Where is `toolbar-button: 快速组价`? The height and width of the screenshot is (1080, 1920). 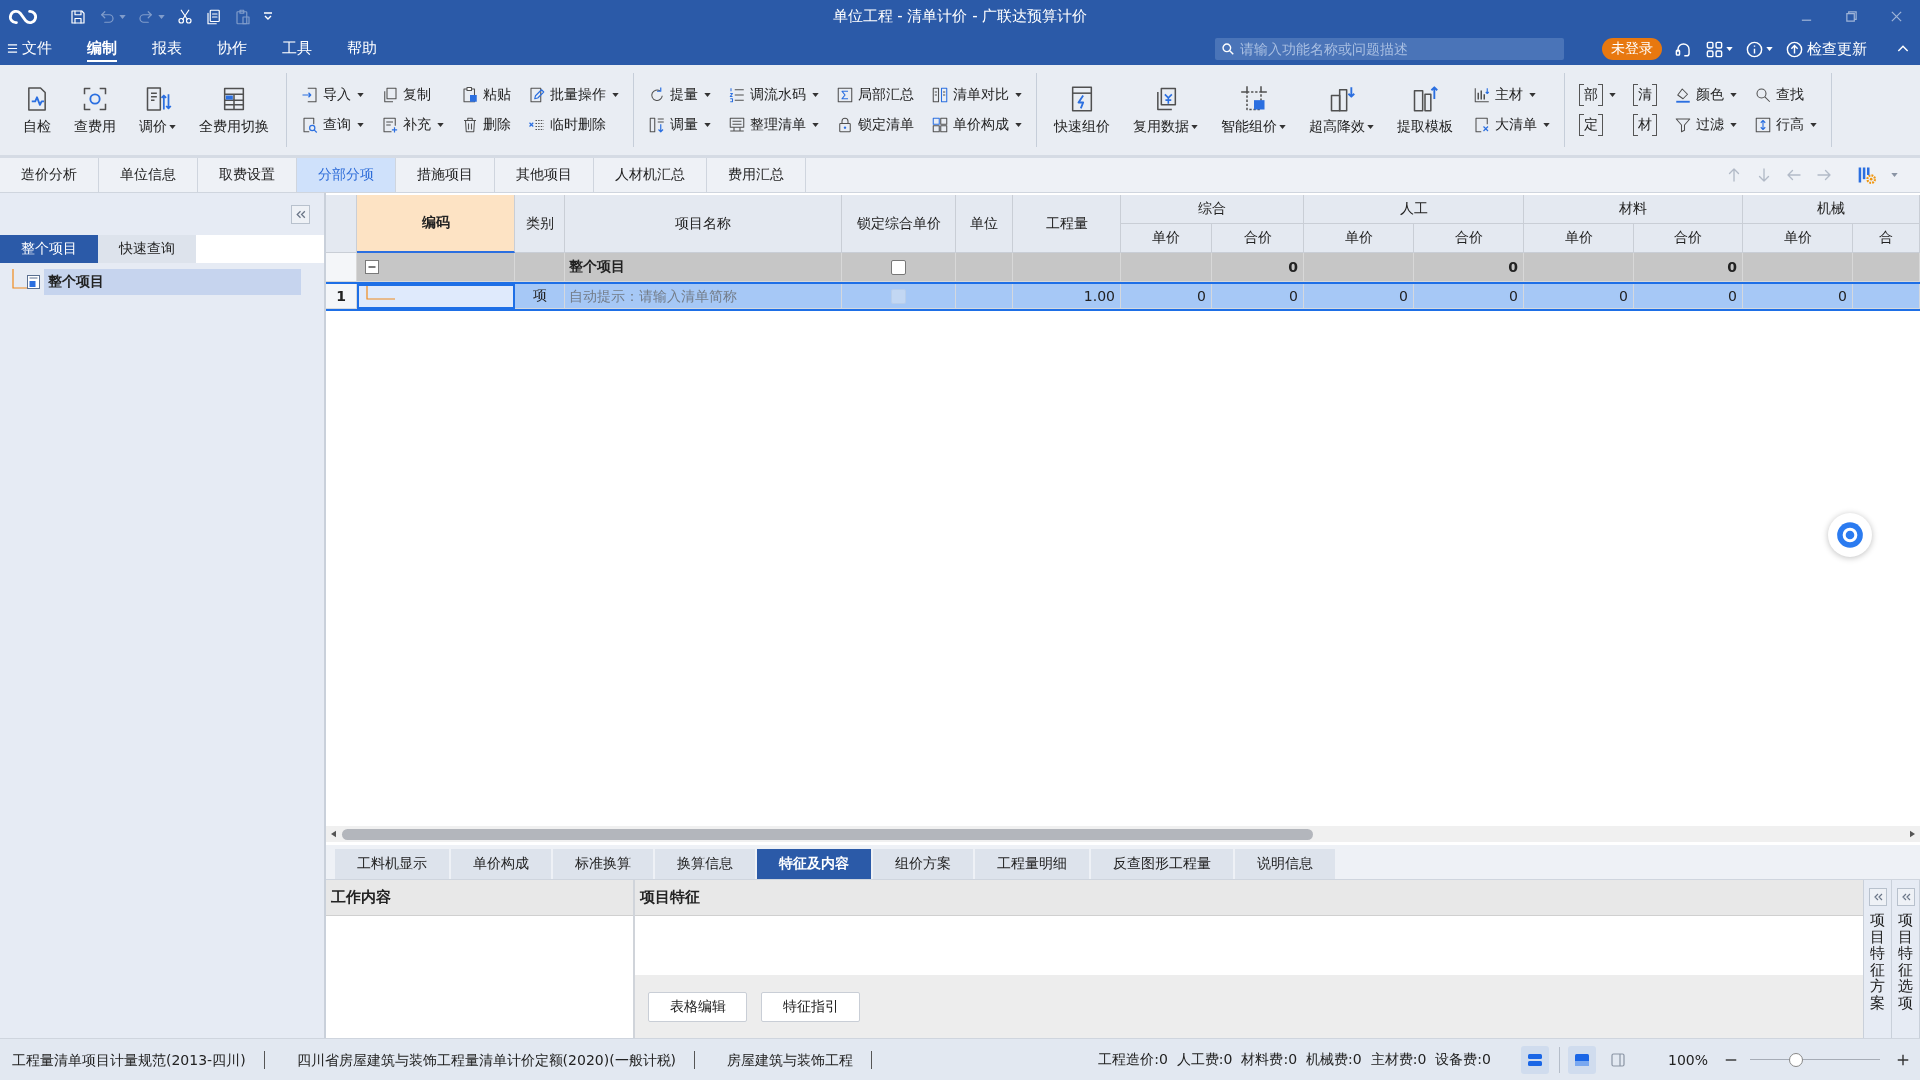 toolbar-button: 快速组价 is located at coordinates (1082, 110).